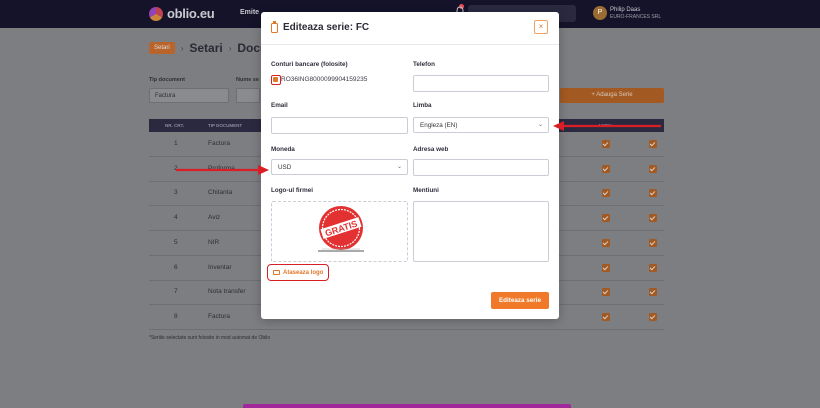  What do you see at coordinates (249, 12) in the screenshot?
I see `nav-item-emite: Emite` at bounding box center [249, 12].